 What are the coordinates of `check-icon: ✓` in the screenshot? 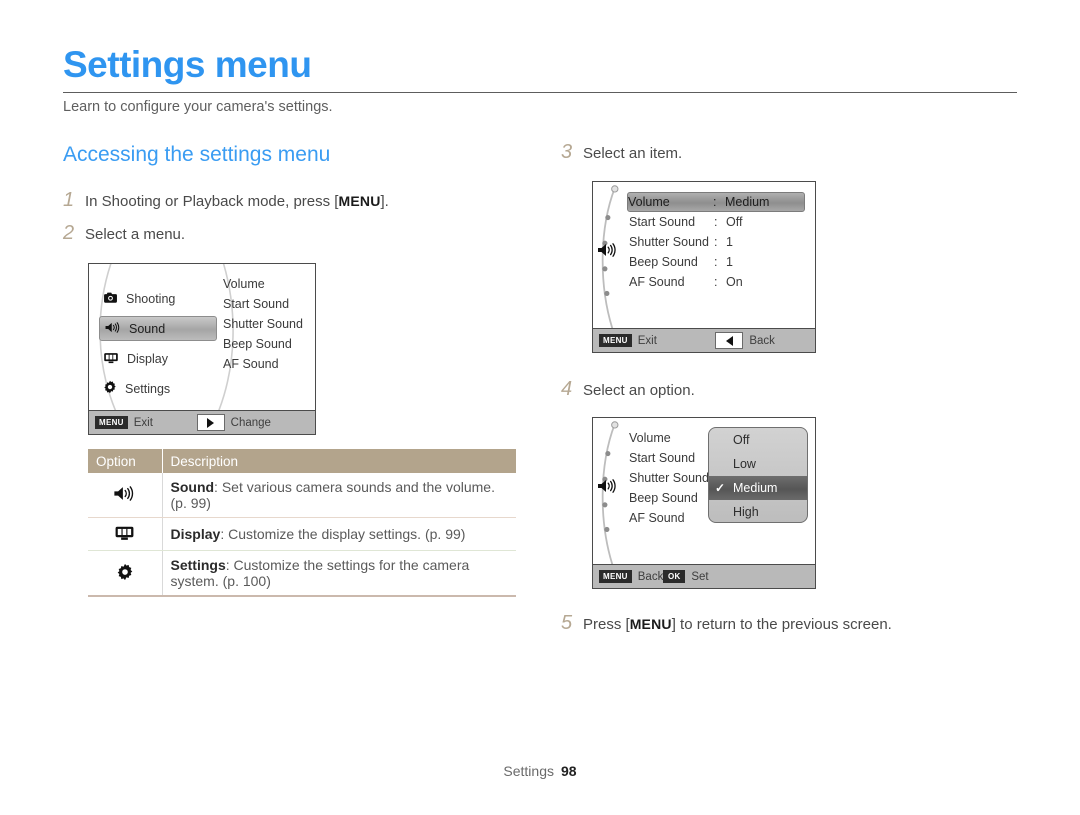 It's located at (720, 488).